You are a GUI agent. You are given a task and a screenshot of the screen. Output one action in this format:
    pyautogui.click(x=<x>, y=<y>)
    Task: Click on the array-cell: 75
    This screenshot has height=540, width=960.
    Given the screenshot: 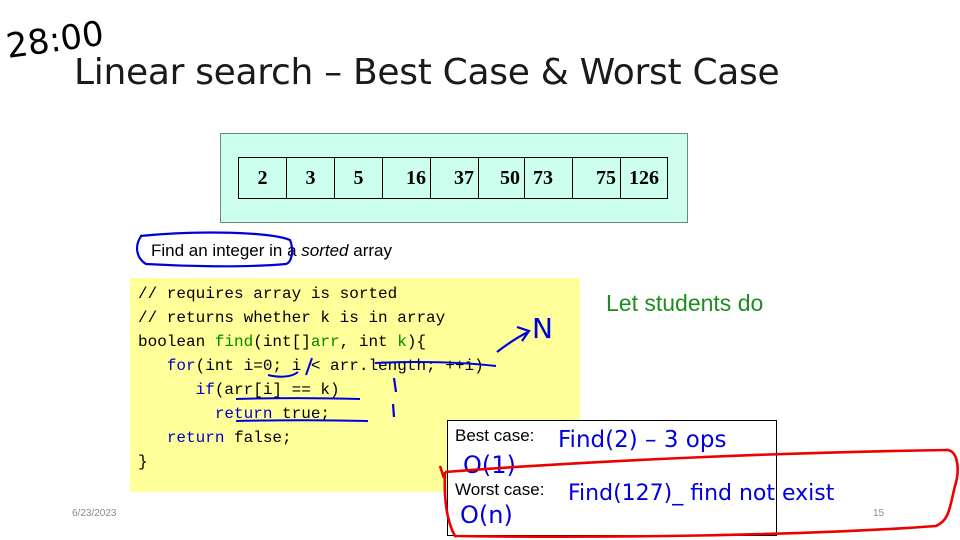 What is the action you would take?
    pyautogui.click(x=597, y=178)
    